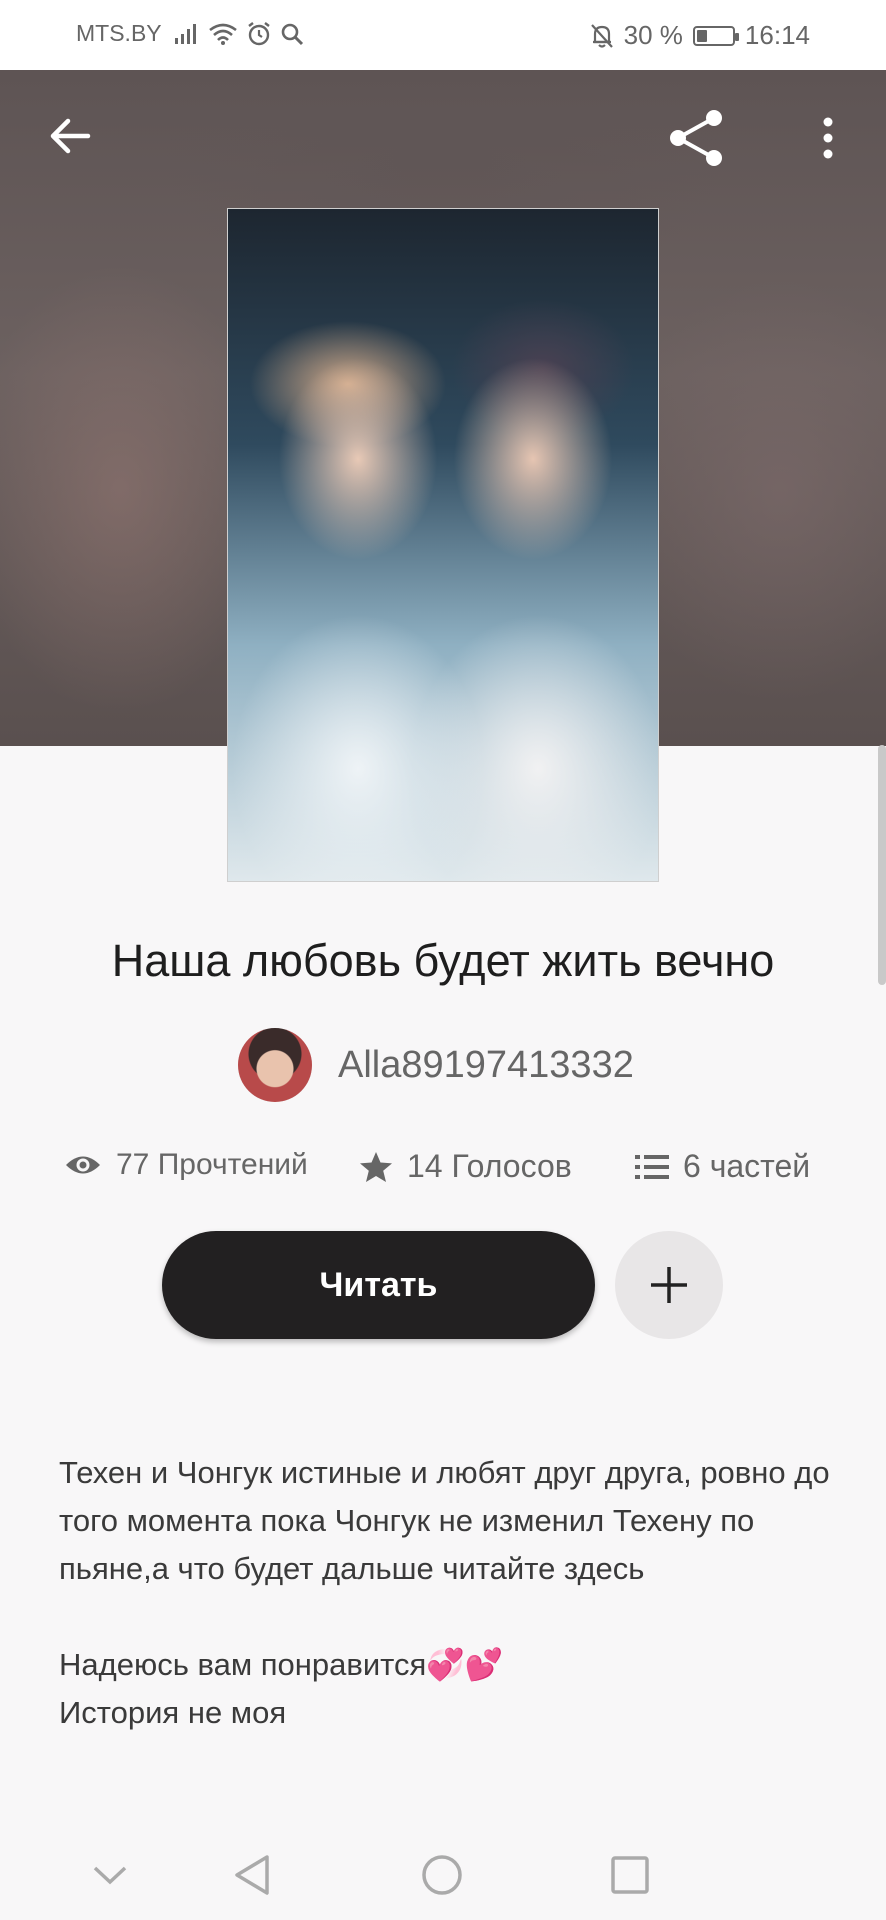 This screenshot has width=886, height=1920. Describe the element at coordinates (212, 1164) in the screenshot. I see `reads-count: 77 Прочтений` at that location.